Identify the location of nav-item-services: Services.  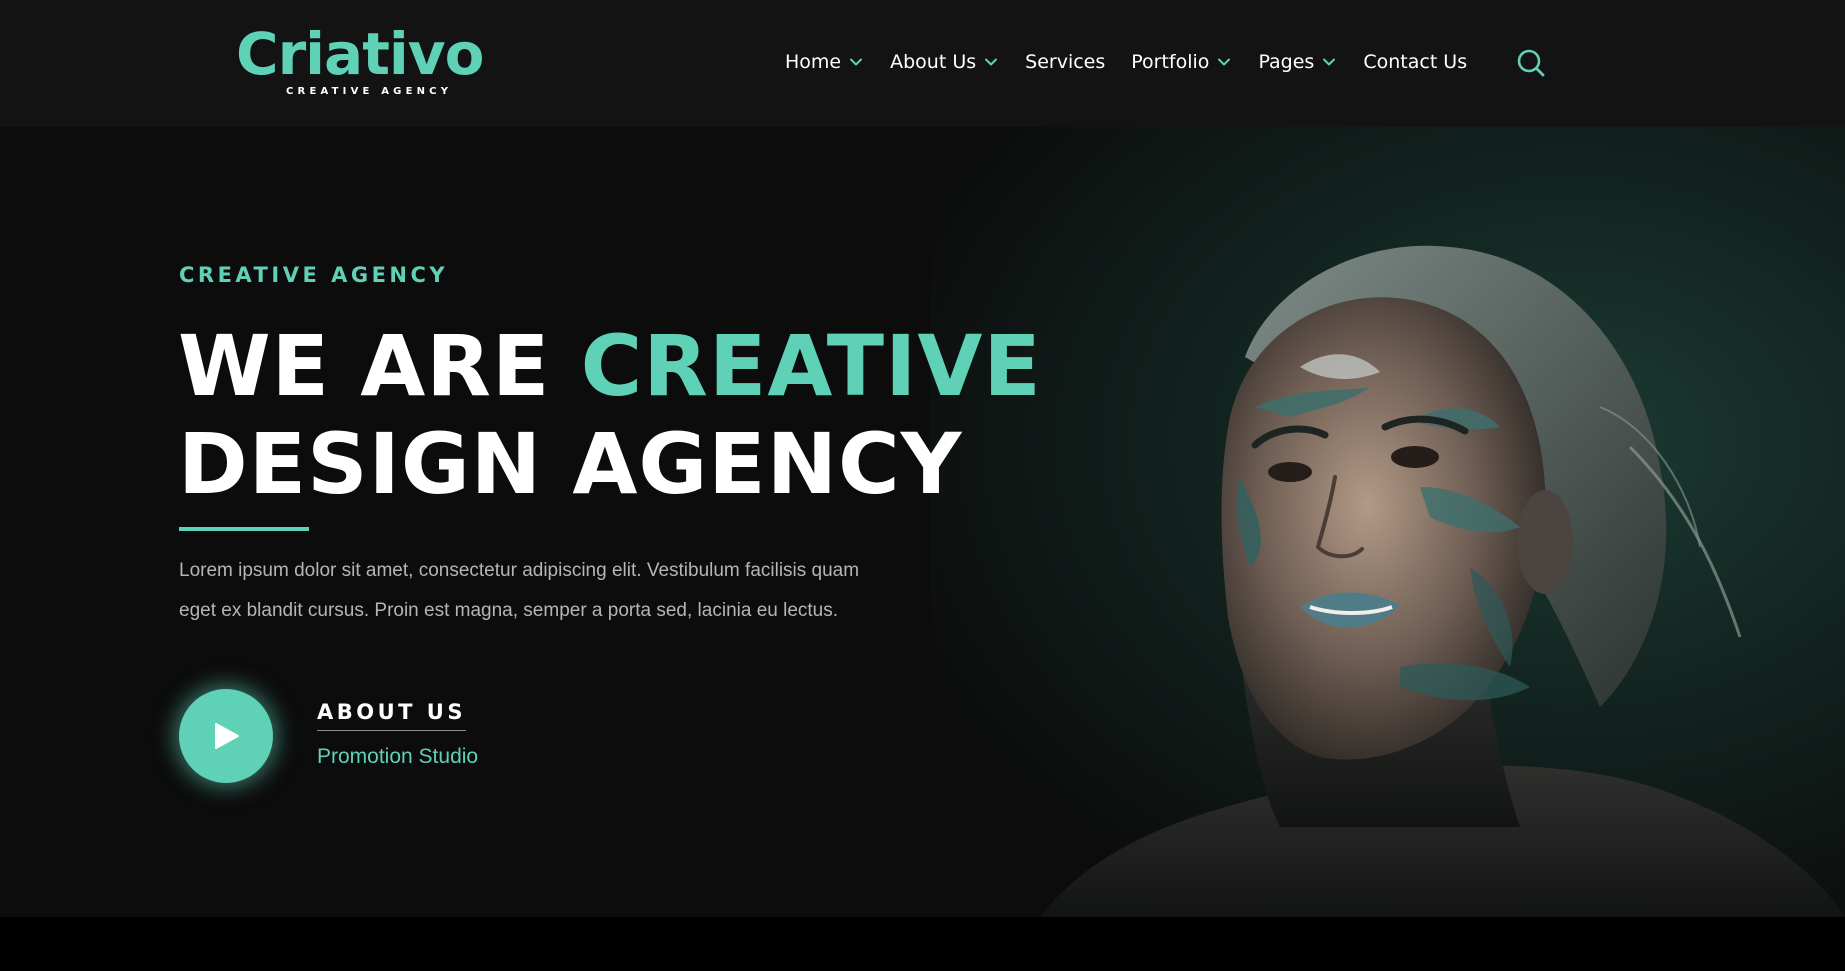
(1065, 62).